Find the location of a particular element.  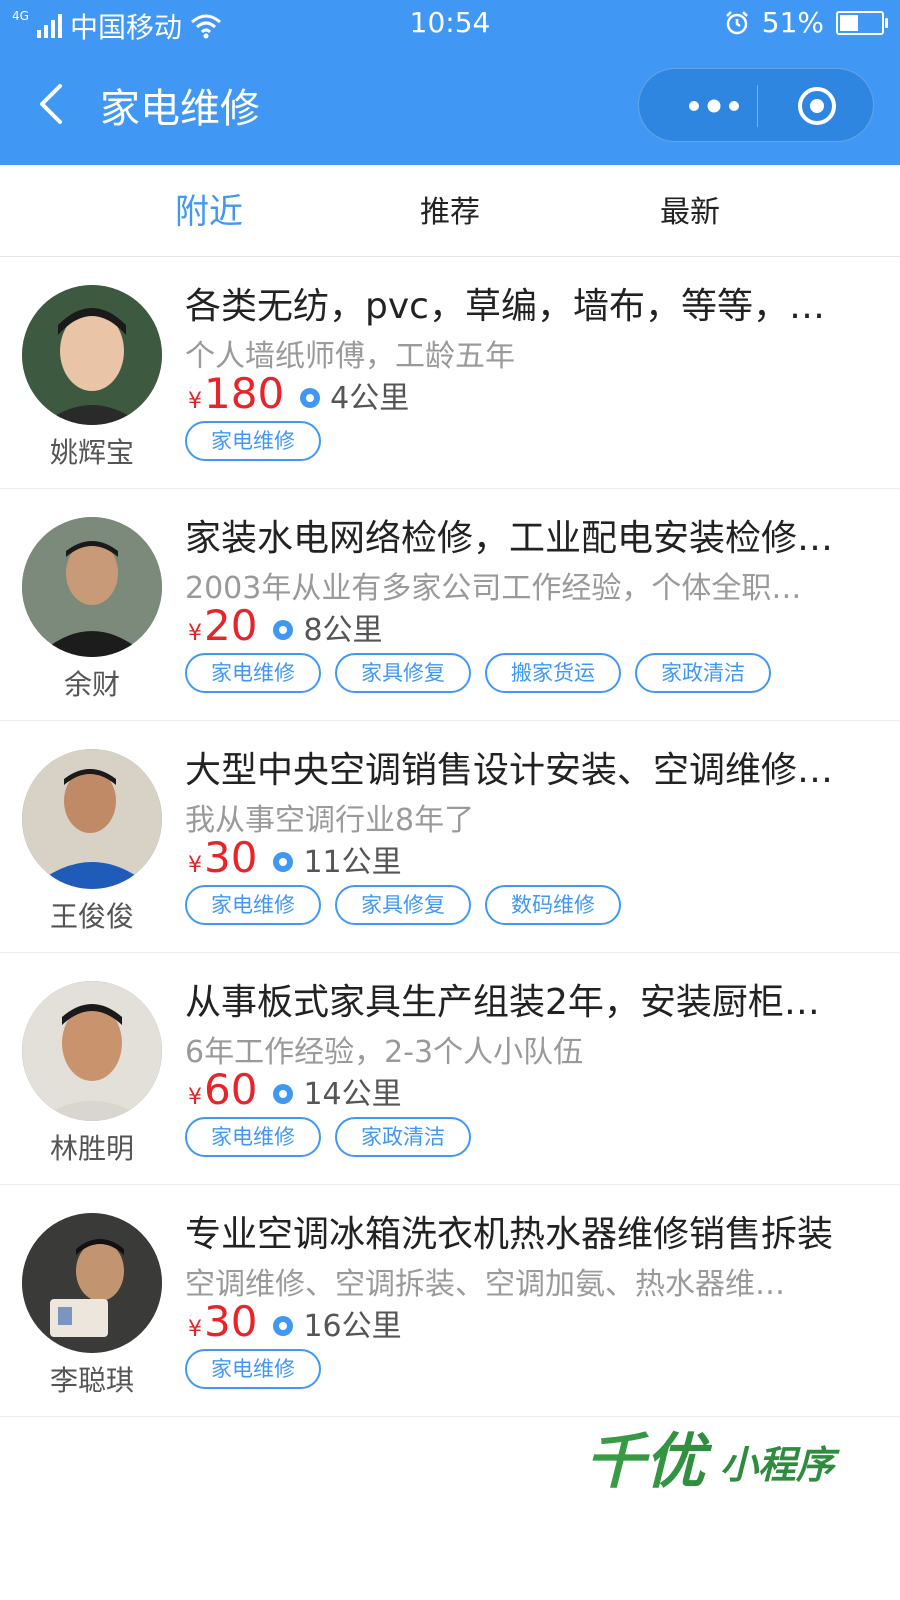

top-bar: 4G 中国移动 10:54 51% 家电维修 is located at coordinates (450, 82).